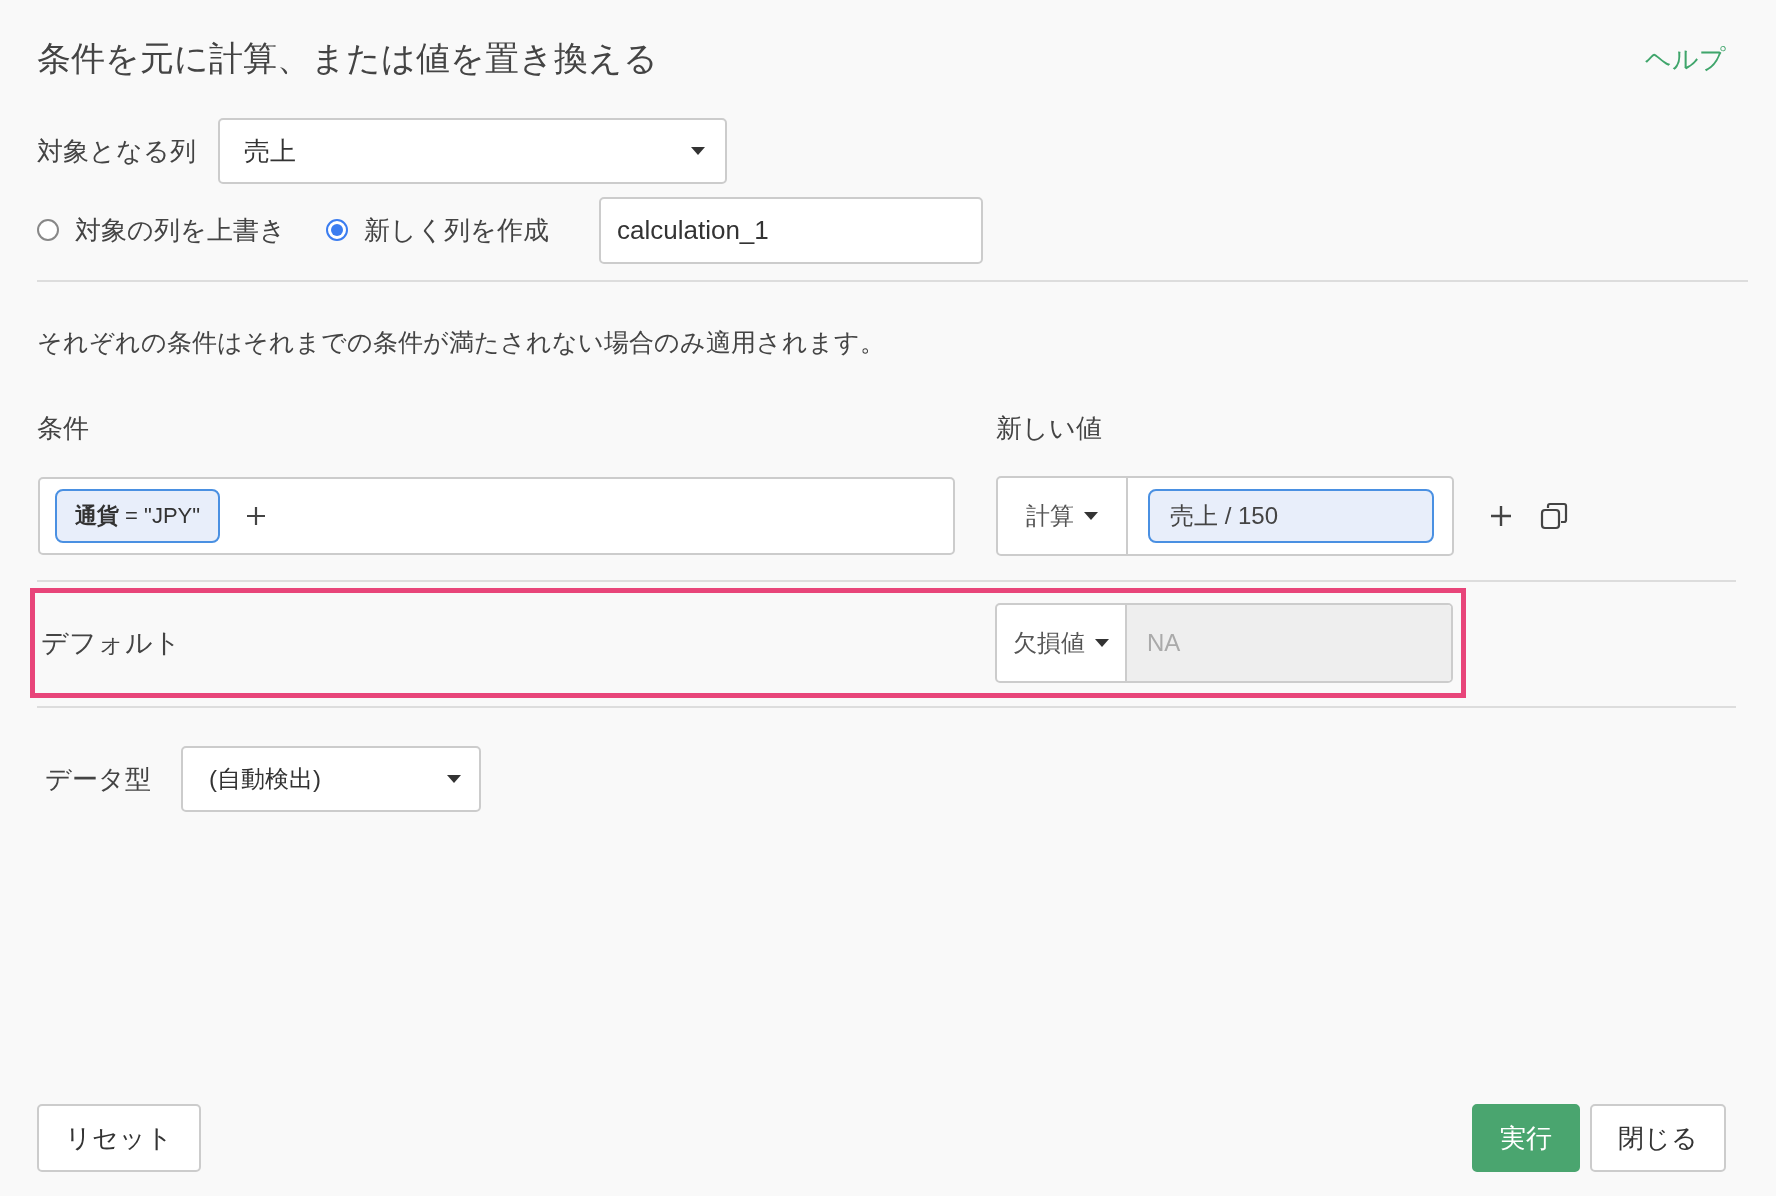 The width and height of the screenshot is (1776, 1196). What do you see at coordinates (180, 230) in the screenshot?
I see `radio-label: 対象の列を上書き` at bounding box center [180, 230].